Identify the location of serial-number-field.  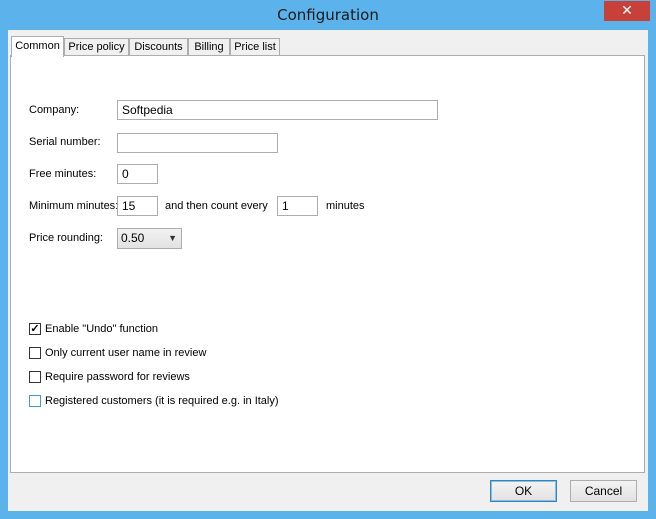
(197, 143).